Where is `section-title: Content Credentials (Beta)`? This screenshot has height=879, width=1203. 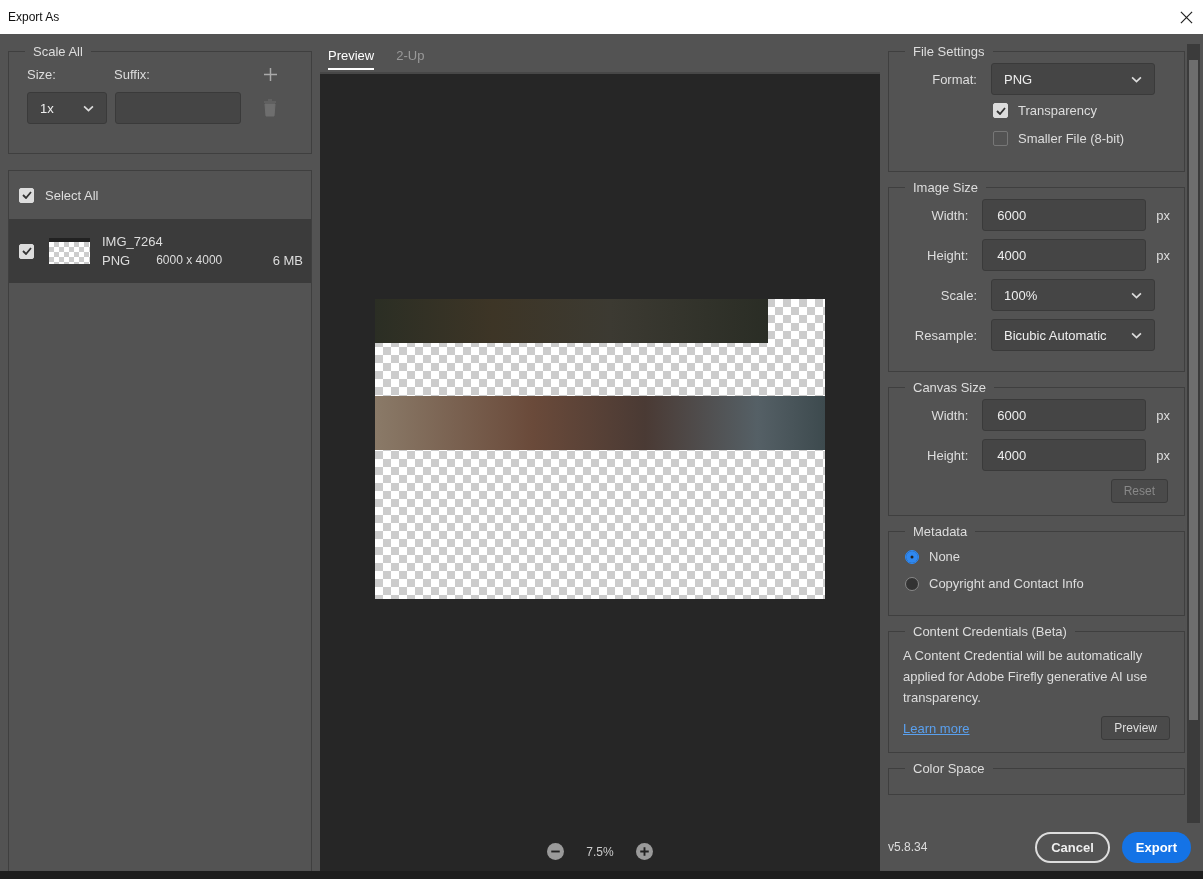 section-title: Content Credentials (Beta) is located at coordinates (990, 631).